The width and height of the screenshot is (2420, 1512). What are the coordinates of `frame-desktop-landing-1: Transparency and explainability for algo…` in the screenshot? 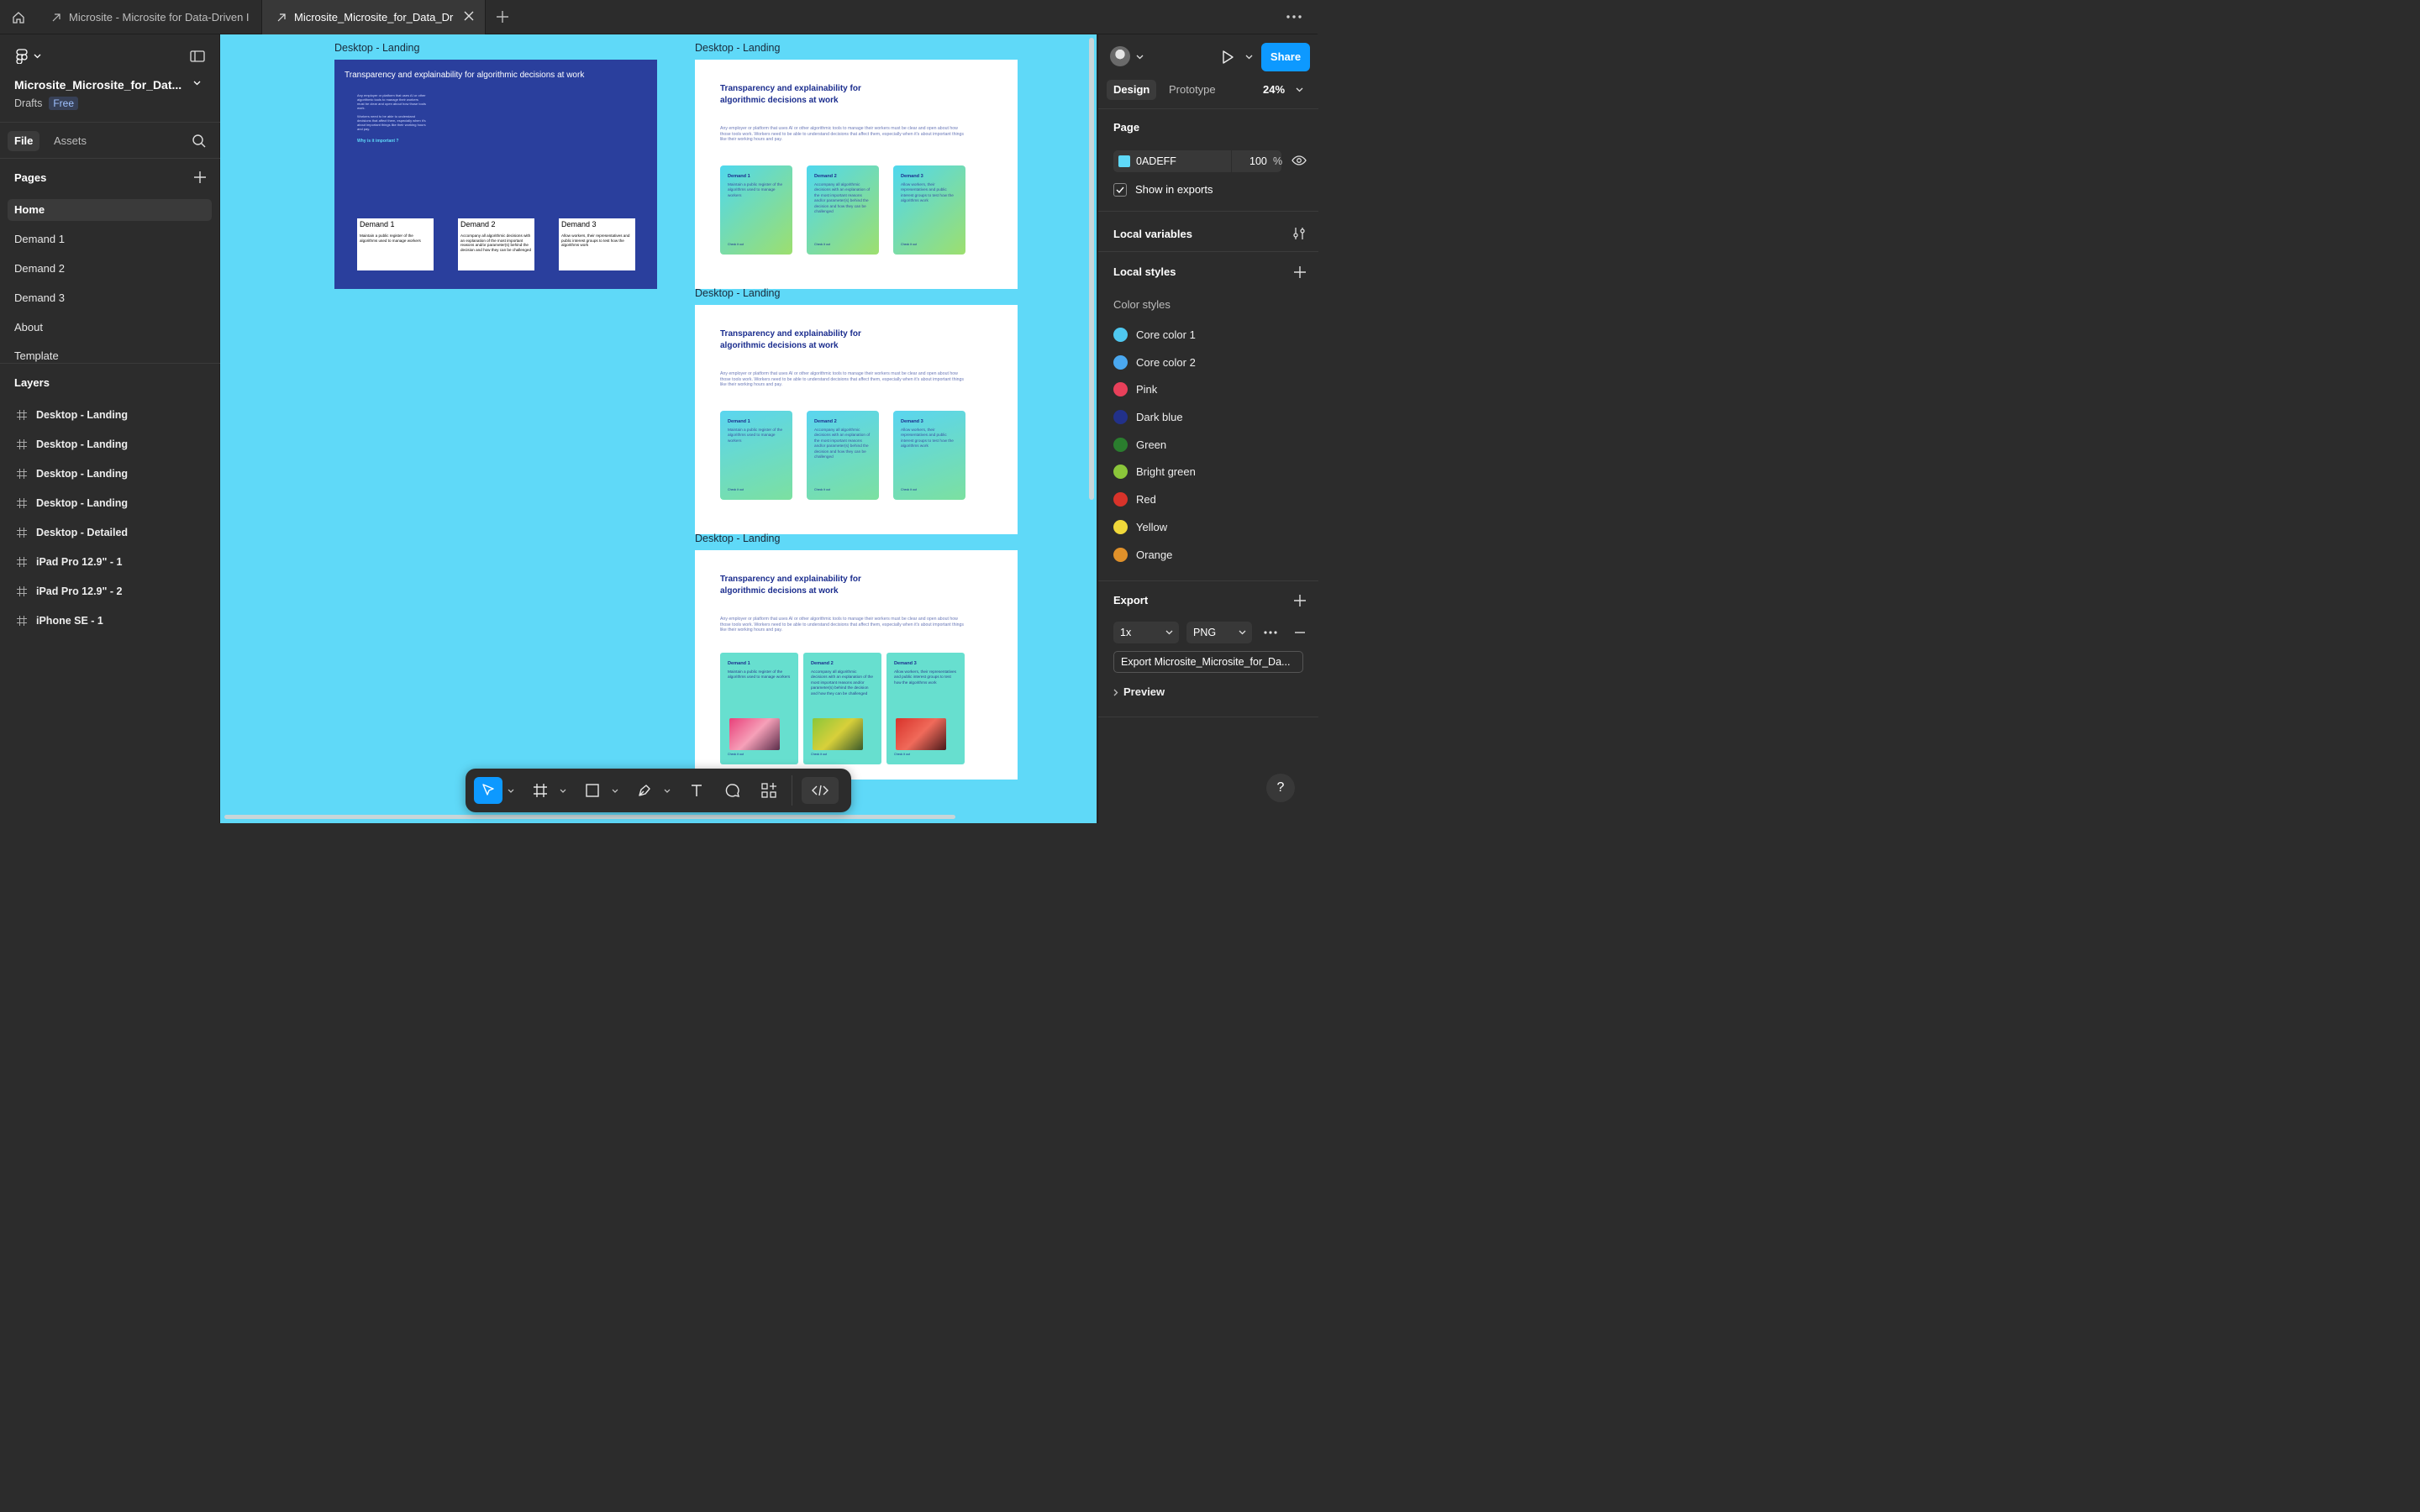 It's located at (496, 174).